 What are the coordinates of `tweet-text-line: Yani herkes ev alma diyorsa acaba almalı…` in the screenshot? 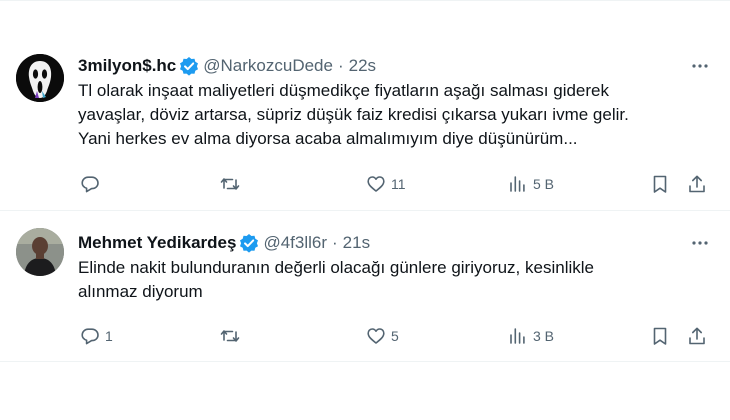 It's located at (328, 138).